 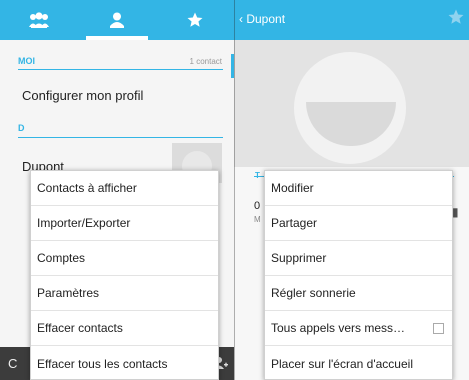 I want to click on menu-item-contacts-to-display: Contacts à afficher, so click(x=124, y=188).